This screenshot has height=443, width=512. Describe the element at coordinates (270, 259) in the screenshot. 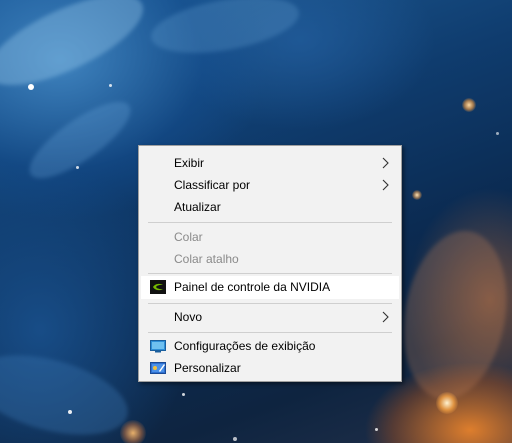

I see `menu-item-colar-atalho: Colar atalho` at that location.